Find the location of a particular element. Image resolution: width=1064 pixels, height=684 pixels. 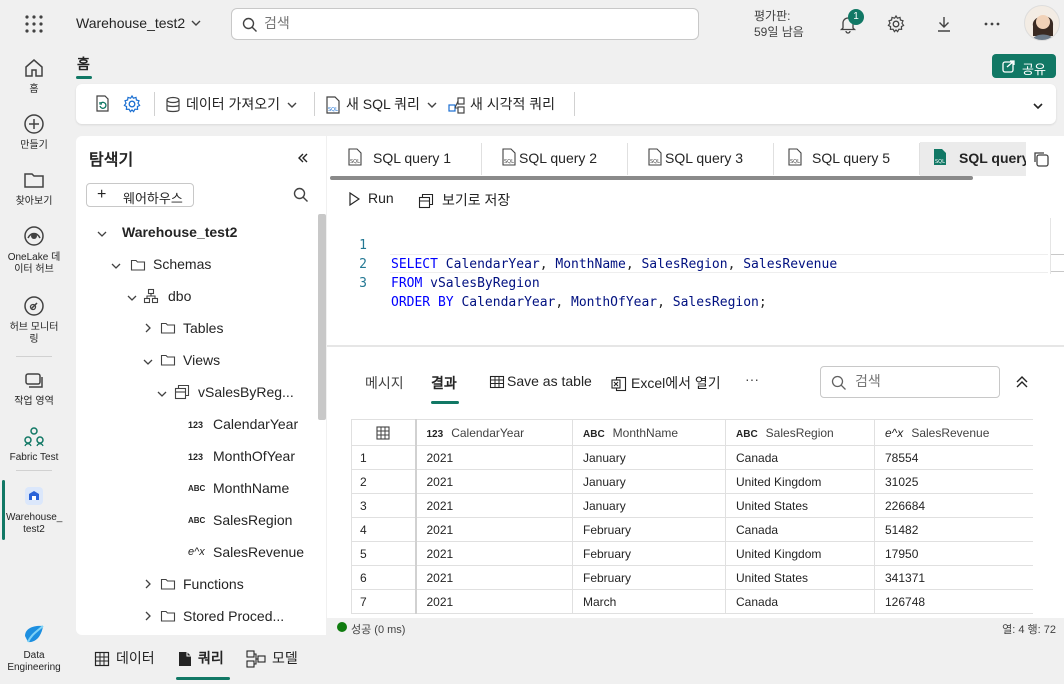

table-row: 2 2021 January United Kingdom 31025 is located at coordinates (692, 481).